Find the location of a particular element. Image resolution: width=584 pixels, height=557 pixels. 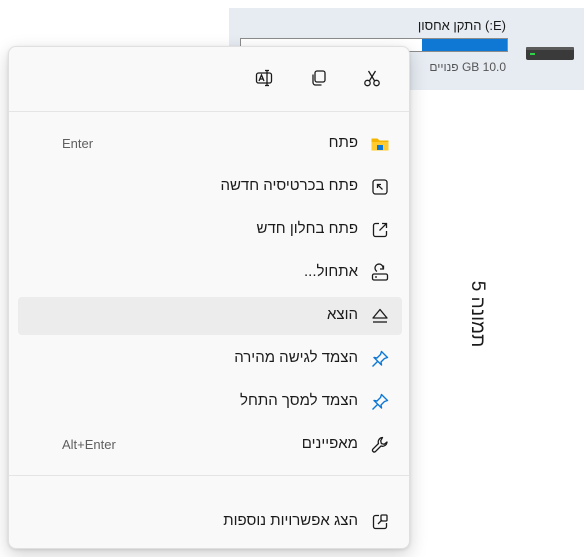

figure-caption-text: תמונה 5 is located at coordinates (478, 314).